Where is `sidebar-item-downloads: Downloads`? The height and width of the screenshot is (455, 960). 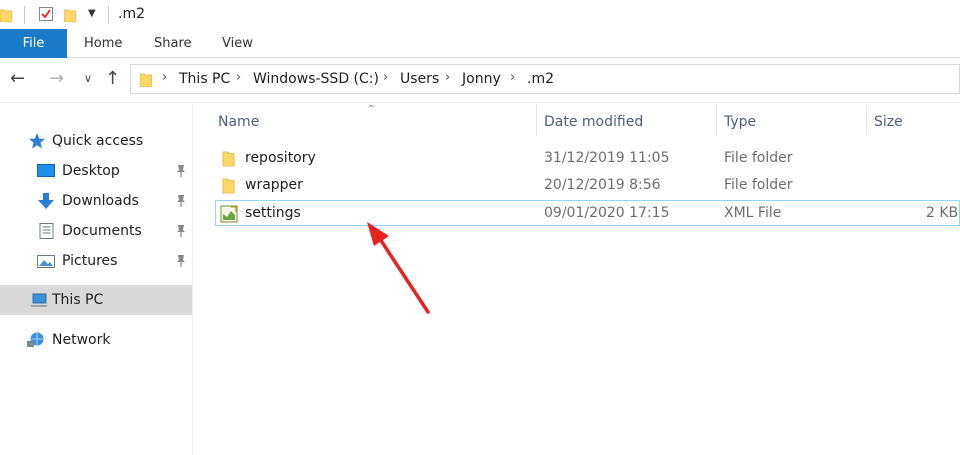
sidebar-item-downloads: Downloads is located at coordinates (96, 201).